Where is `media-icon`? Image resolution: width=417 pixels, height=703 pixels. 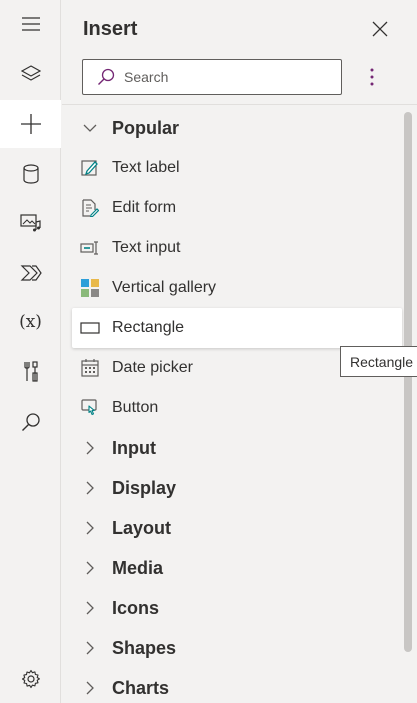
media-icon is located at coordinates (30, 223).